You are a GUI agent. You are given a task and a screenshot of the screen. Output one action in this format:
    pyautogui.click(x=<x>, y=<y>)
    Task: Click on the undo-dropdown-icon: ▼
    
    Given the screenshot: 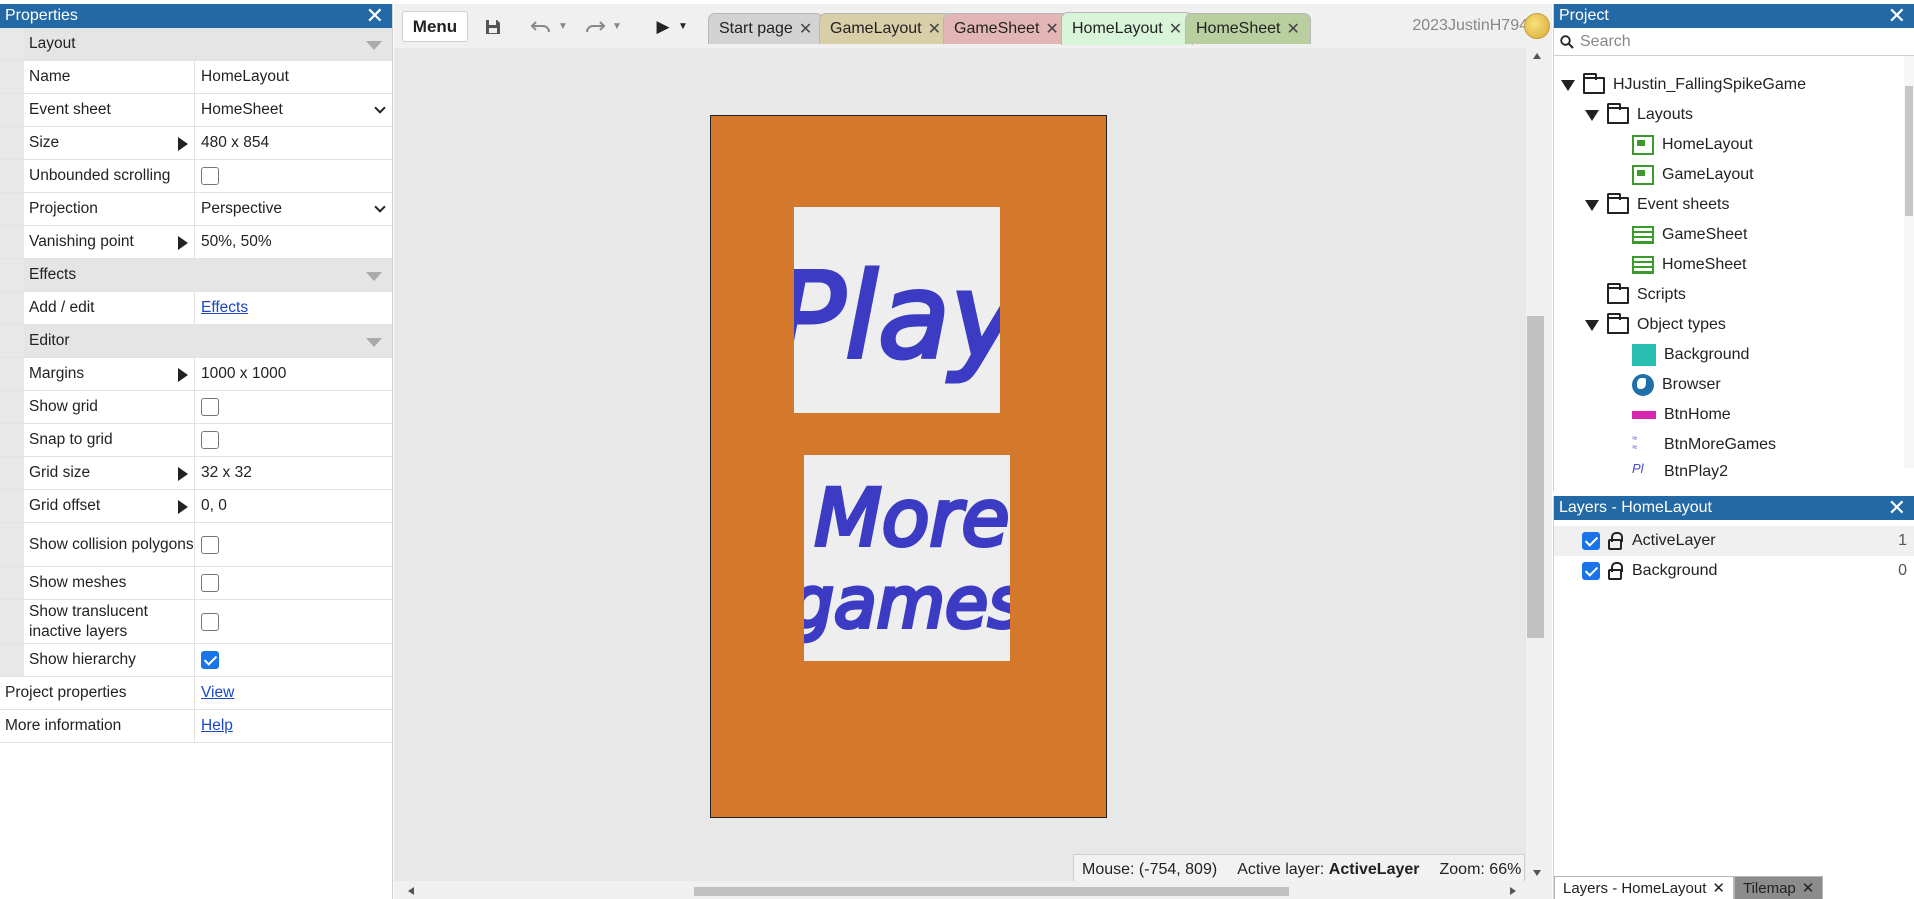 What is the action you would take?
    pyautogui.click(x=563, y=26)
    